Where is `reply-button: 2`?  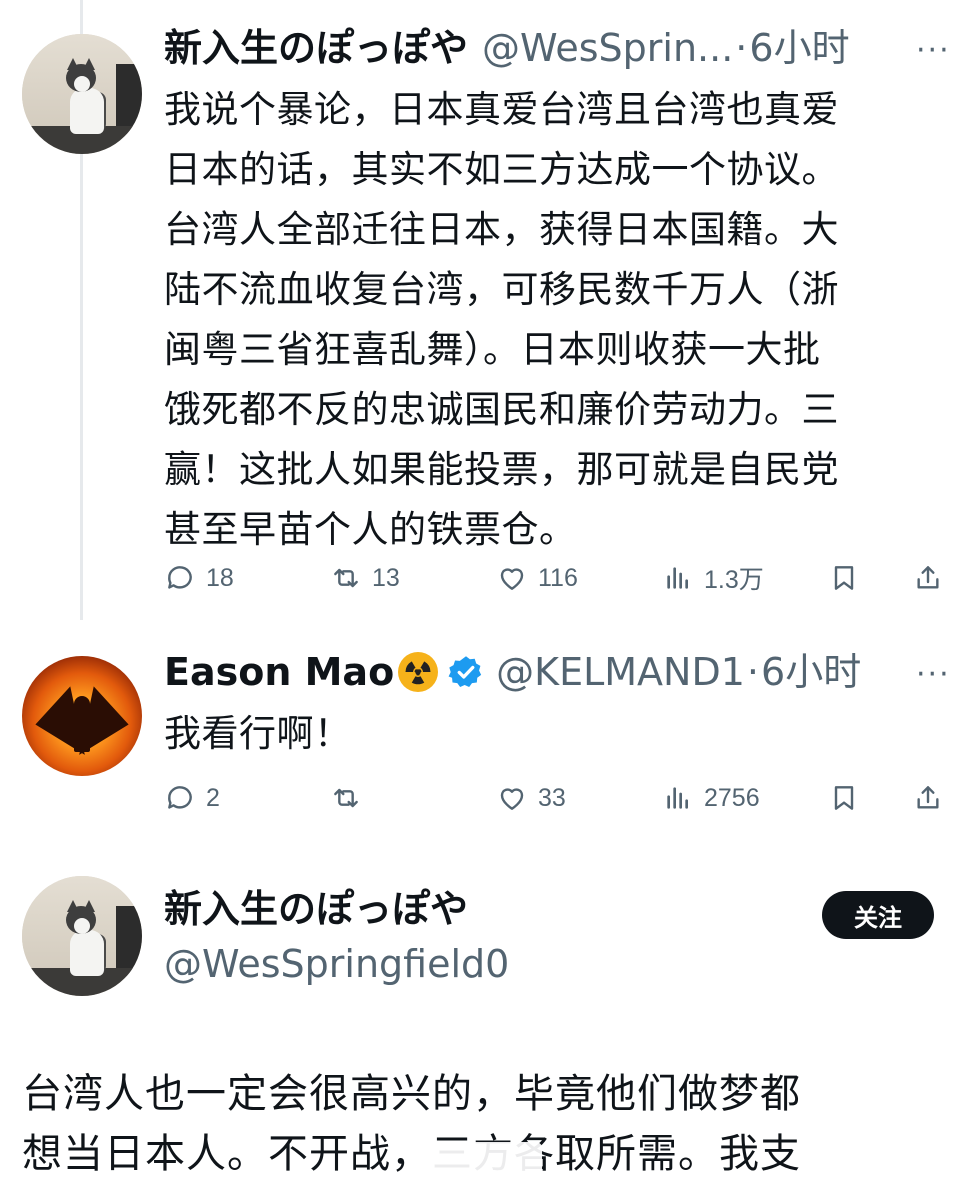
reply-button: 2 is located at coordinates (192, 798).